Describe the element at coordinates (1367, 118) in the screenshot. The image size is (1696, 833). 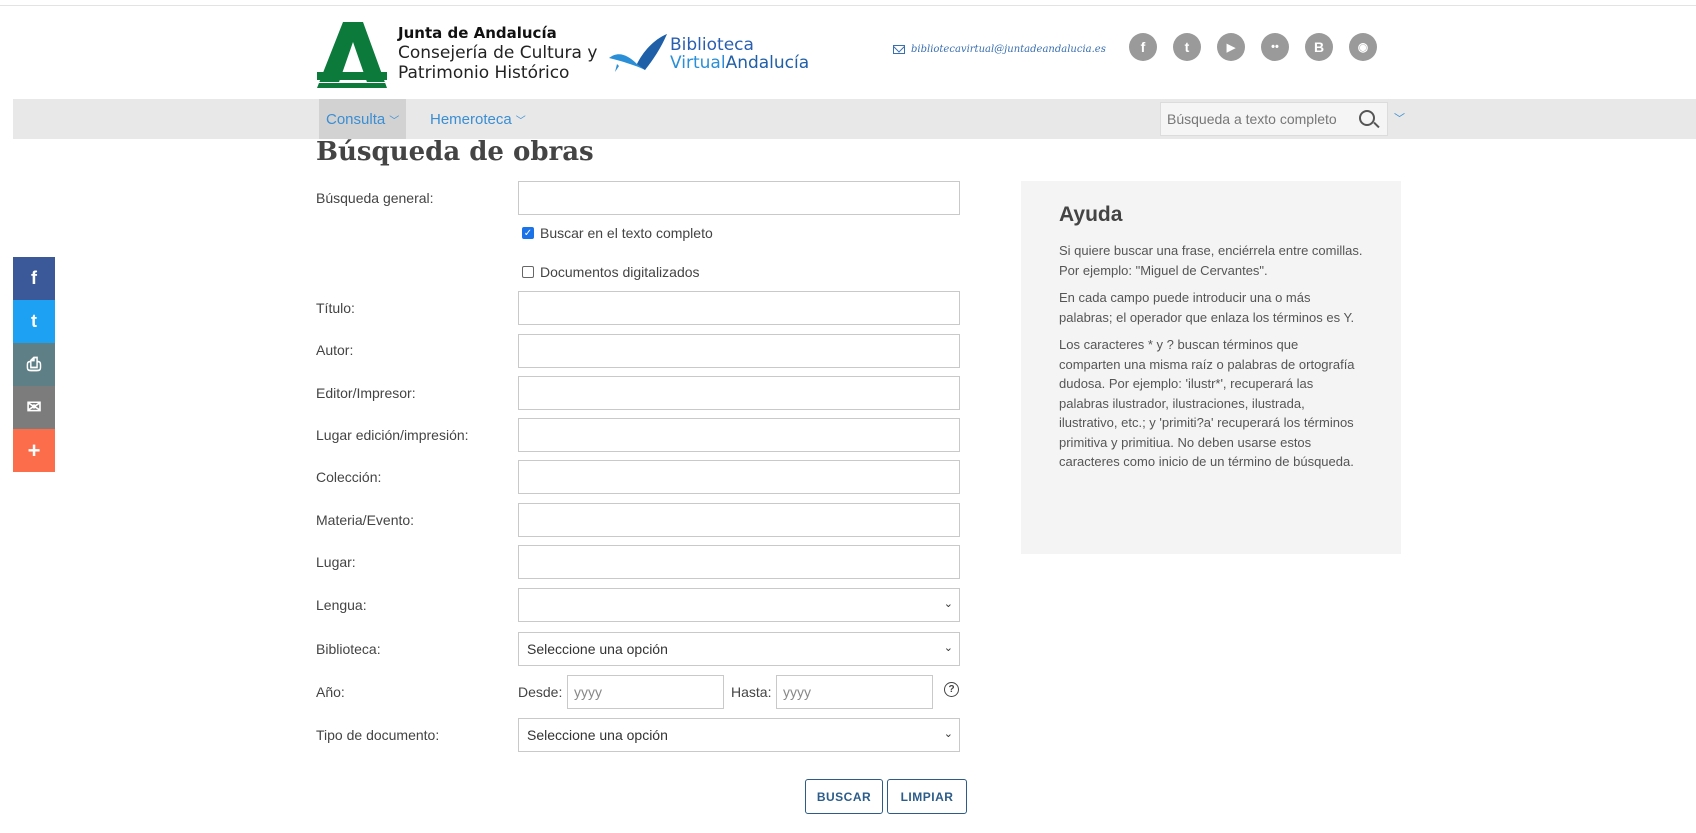
I see `search-icon` at that location.